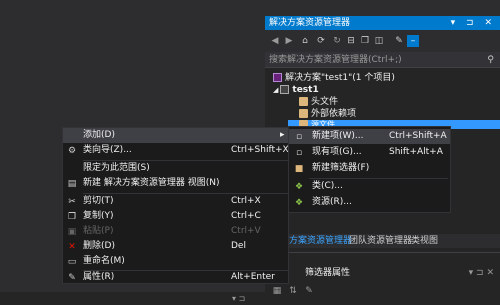  Describe the element at coordinates (176, 261) in the screenshot. I see `menu-item-rename: ▭ 重命名(M)` at that location.